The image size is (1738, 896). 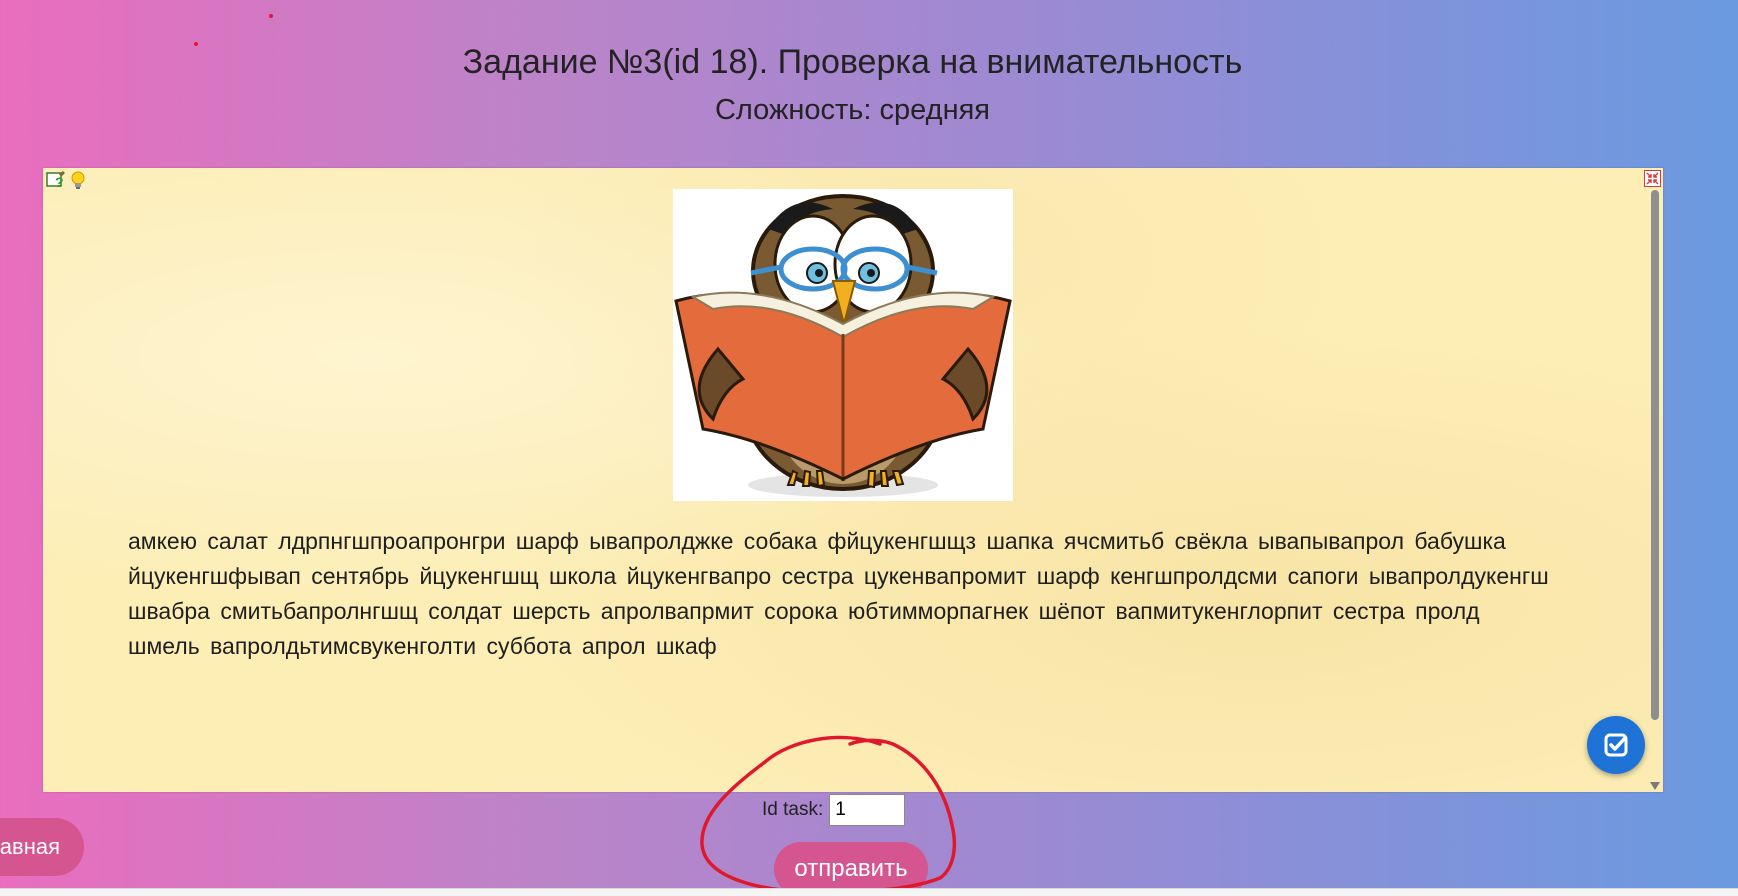 I want to click on id-task-input, so click(x=867, y=810).